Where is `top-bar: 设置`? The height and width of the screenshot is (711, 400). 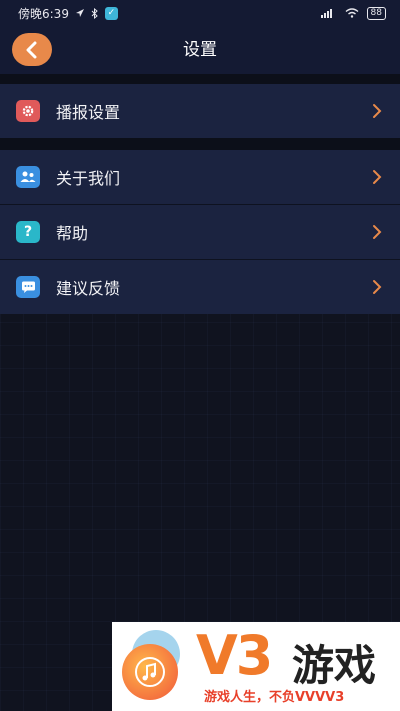
top-bar: 设置 is located at coordinates (200, 50).